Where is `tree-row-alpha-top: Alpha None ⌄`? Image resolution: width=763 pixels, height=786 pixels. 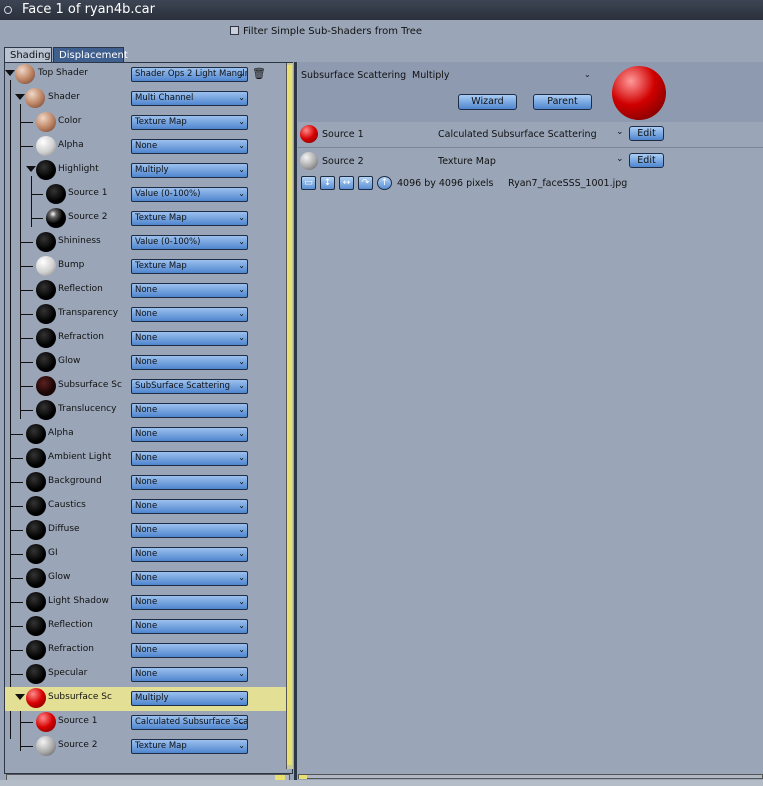
tree-row-alpha-top: Alpha None ⌄ is located at coordinates (145, 435).